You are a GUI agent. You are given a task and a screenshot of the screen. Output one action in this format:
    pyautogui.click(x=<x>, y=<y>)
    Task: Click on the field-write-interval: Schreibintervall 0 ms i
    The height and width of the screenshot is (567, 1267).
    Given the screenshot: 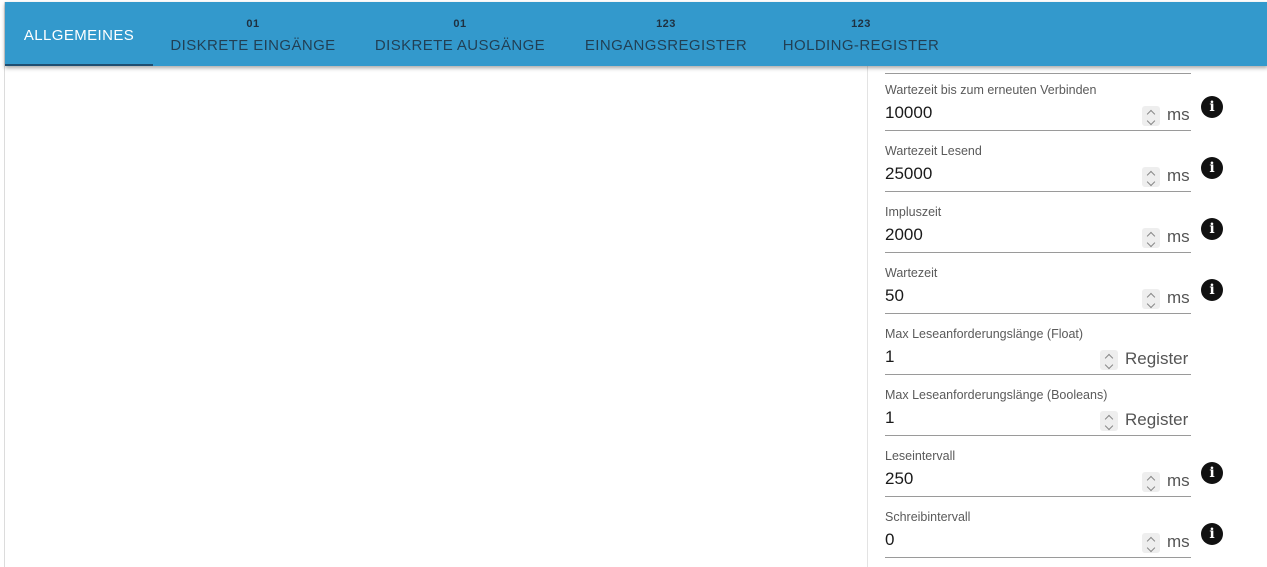 What is the action you would take?
    pyautogui.click(x=1065, y=538)
    